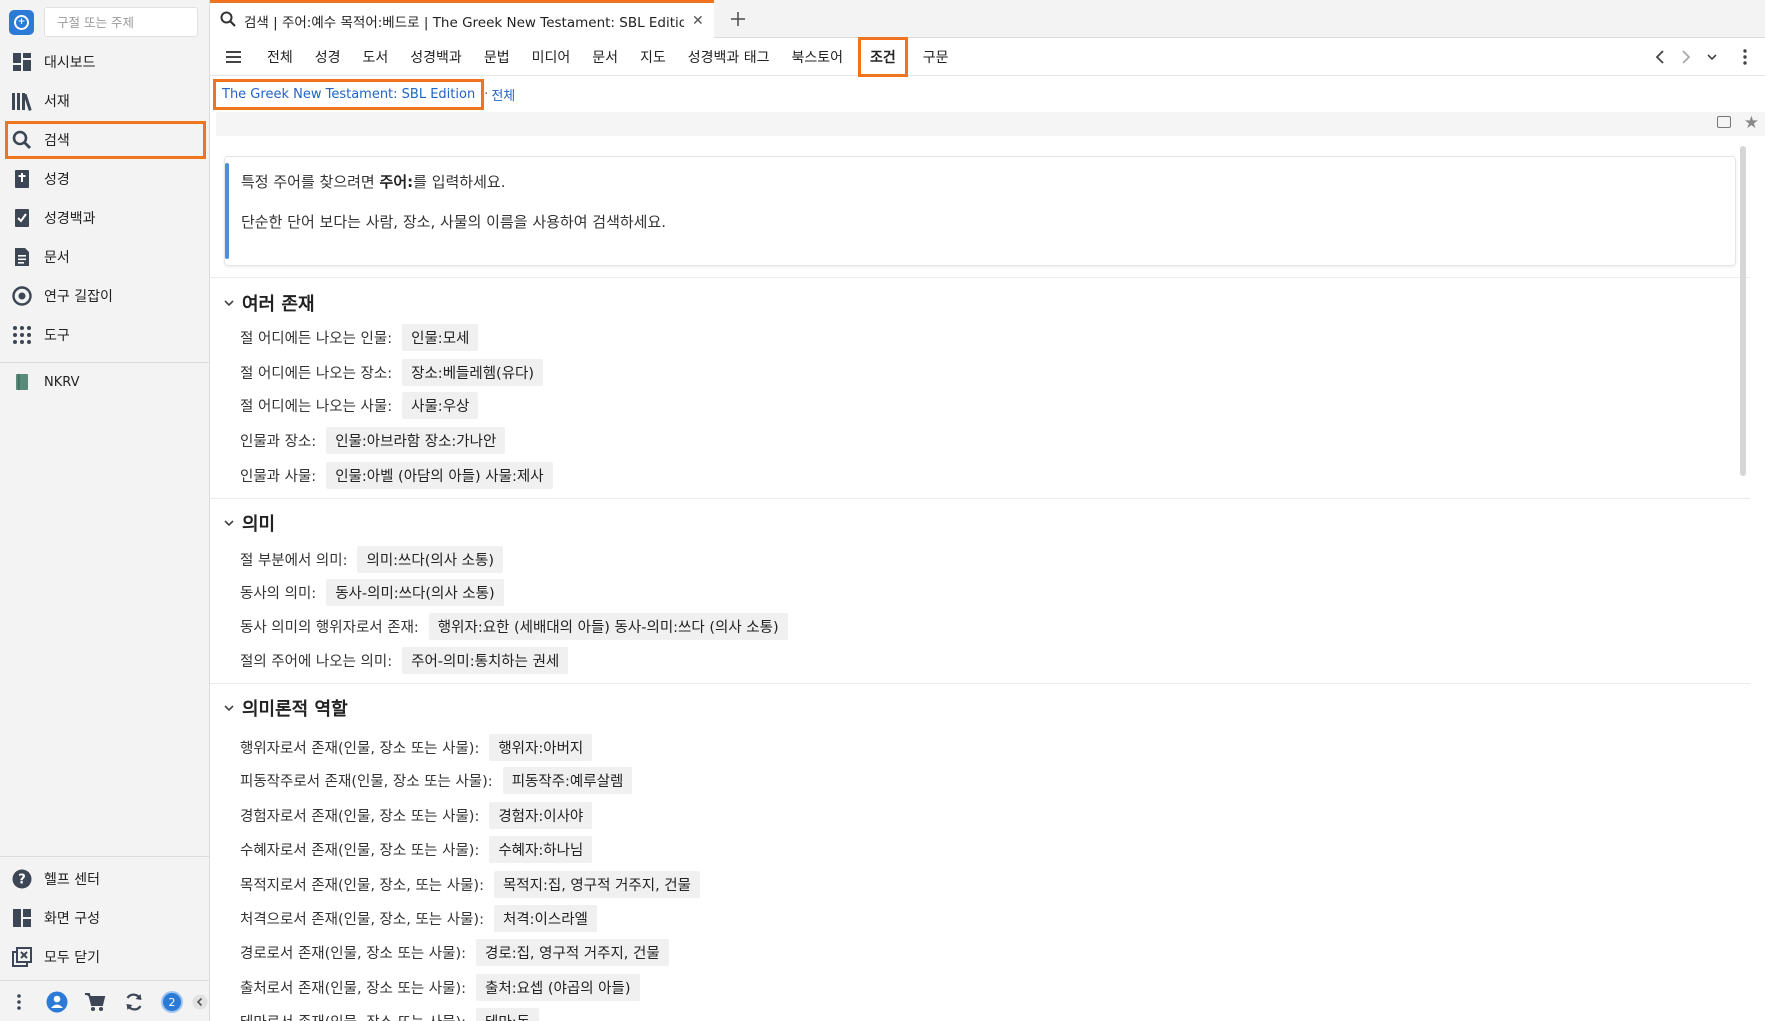  What do you see at coordinates (105, 257) in the screenshot?
I see `sidebar-item-documents: 문서` at bounding box center [105, 257].